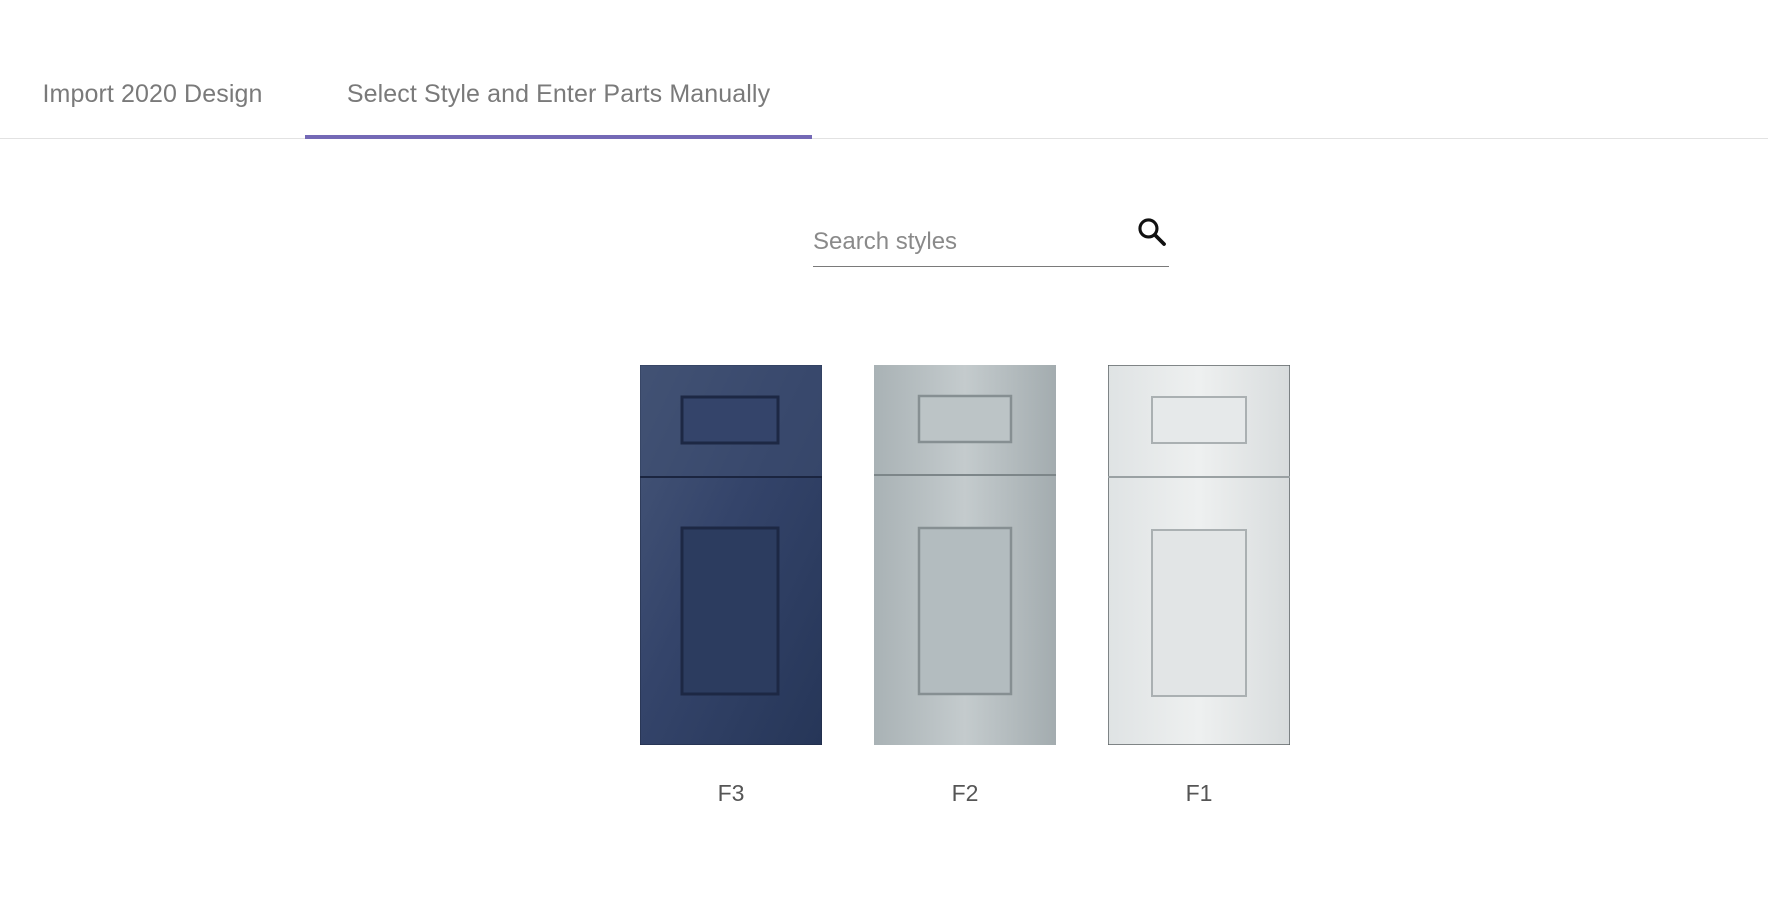 This screenshot has height=922, width=1768. Describe the element at coordinates (731, 555) in the screenshot. I see `door-image-f3` at that location.